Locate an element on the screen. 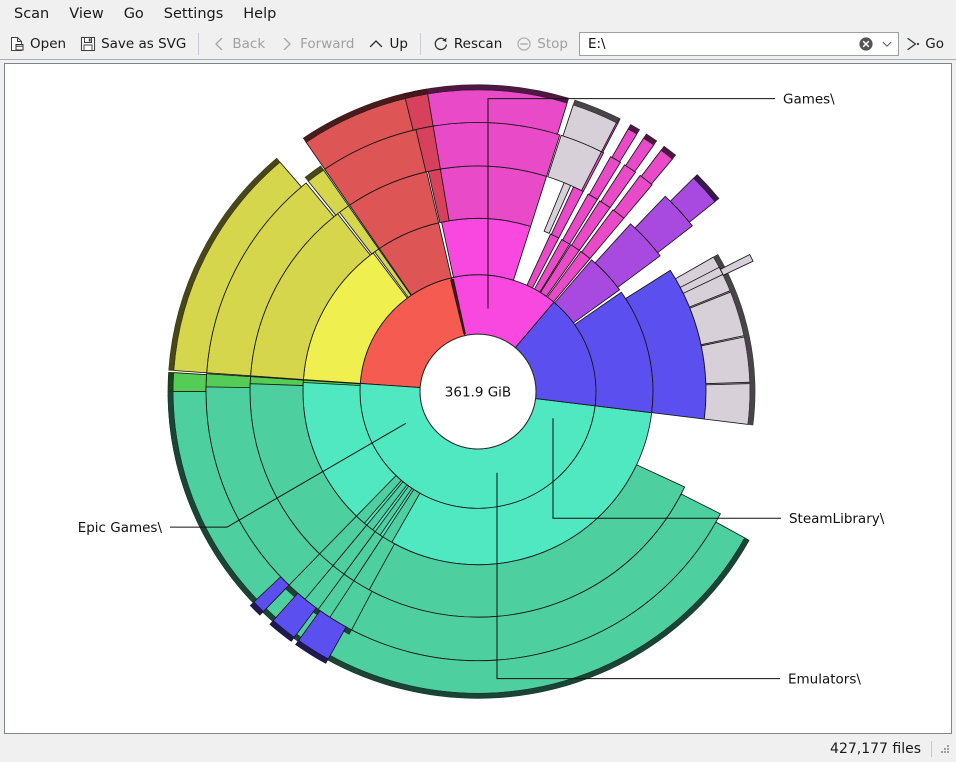 This screenshot has height=762, width=956. forward-button: Forward is located at coordinates (316, 44).